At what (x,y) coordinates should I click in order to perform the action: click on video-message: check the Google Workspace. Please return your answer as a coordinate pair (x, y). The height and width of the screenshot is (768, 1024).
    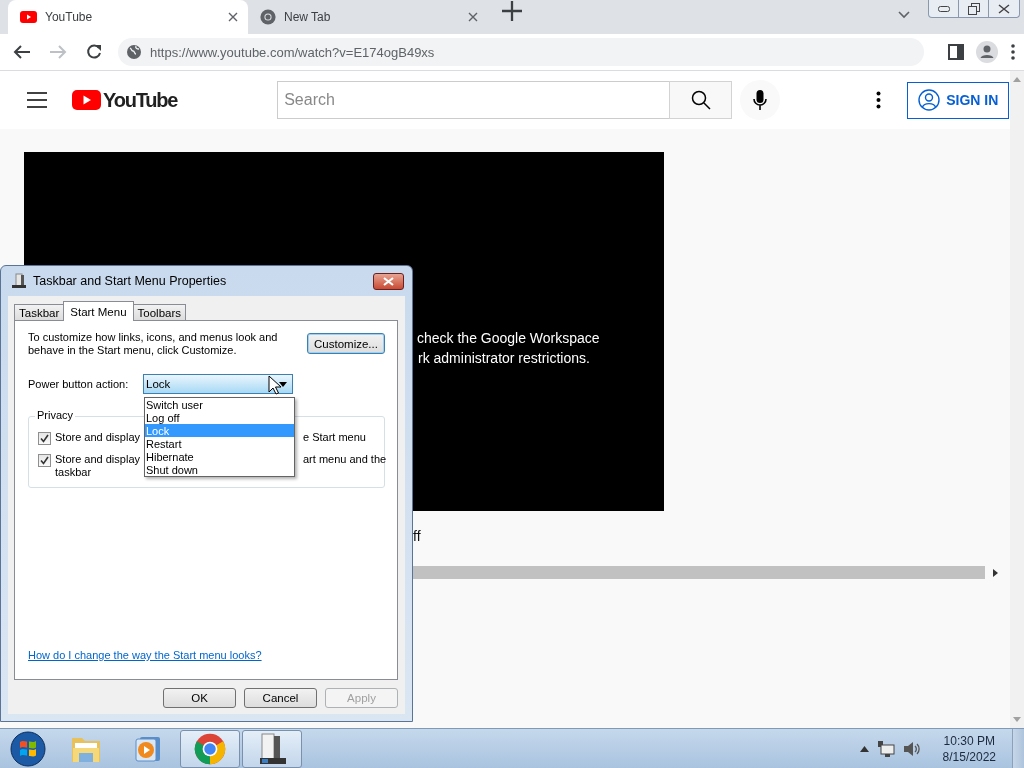
    Looking at the image, I should click on (509, 338).